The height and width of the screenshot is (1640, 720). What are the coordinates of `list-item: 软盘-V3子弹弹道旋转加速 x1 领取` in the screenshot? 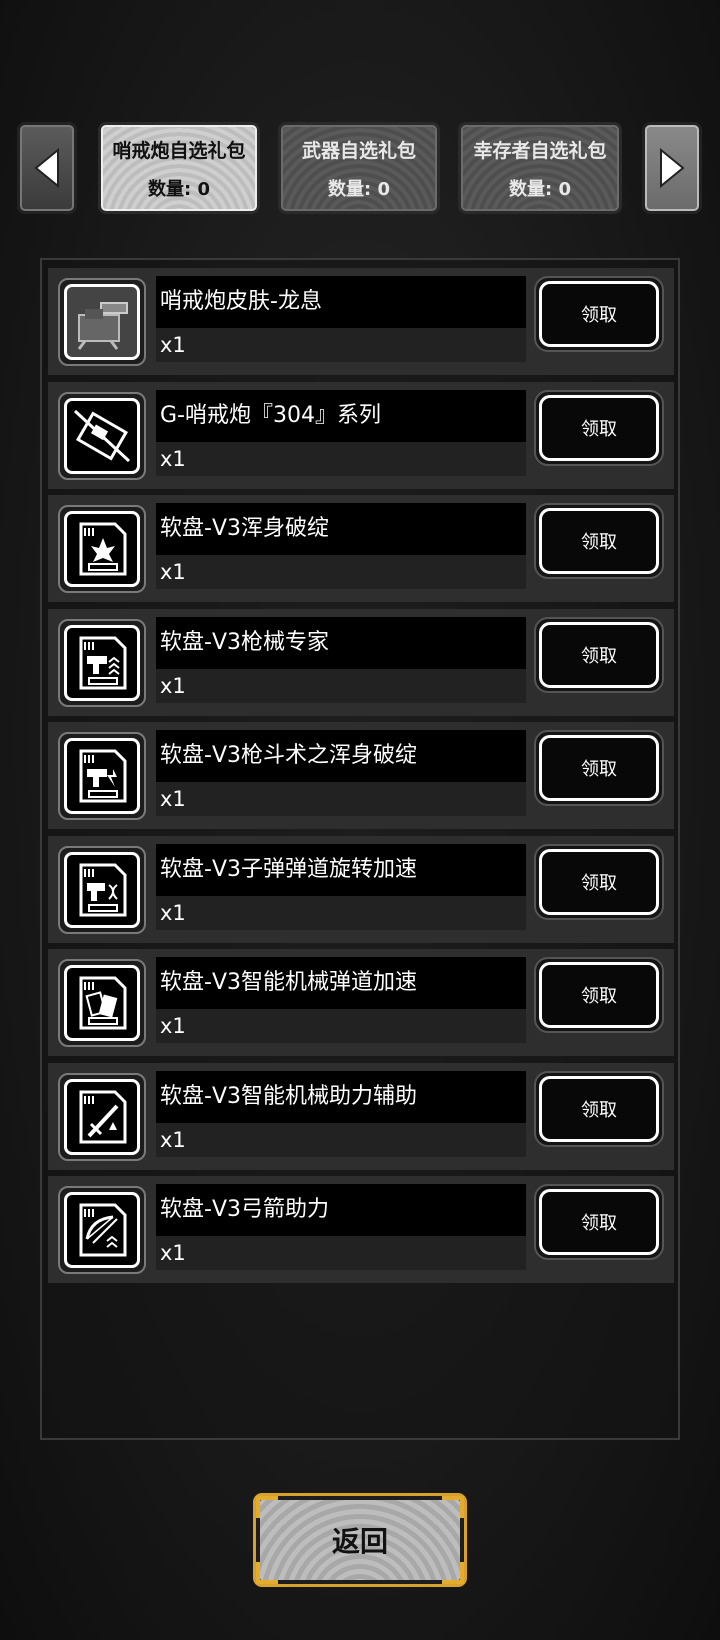 It's located at (361, 889).